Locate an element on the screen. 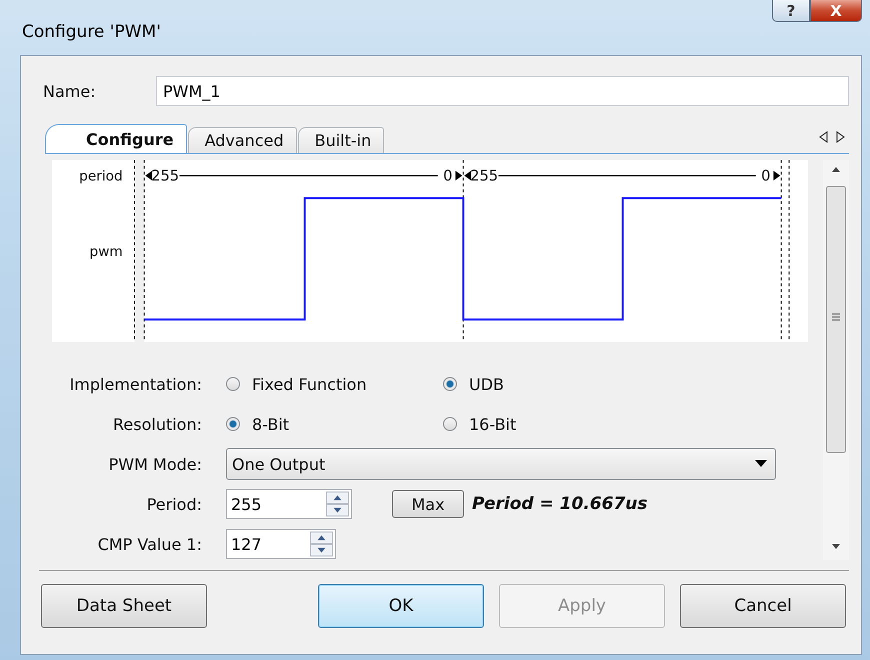 Image resolution: width=870 pixels, height=660 pixels. dropdown-caret-icon is located at coordinates (761, 464).